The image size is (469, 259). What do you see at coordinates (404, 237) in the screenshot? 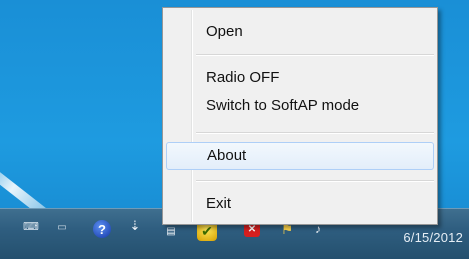
I see `system-clock: 6/15/2012` at bounding box center [404, 237].